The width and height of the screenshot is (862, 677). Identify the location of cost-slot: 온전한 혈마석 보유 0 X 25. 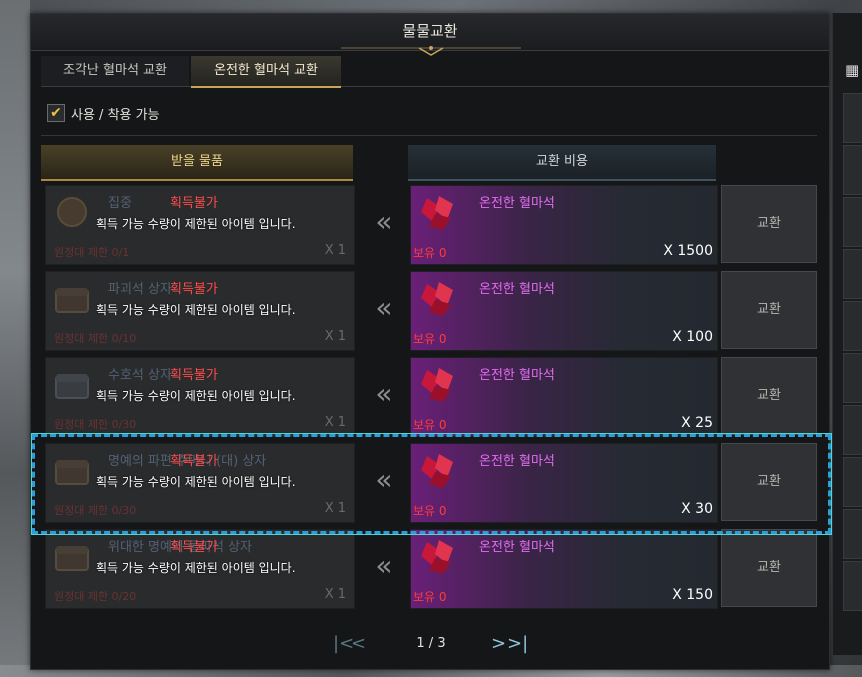
(564, 397).